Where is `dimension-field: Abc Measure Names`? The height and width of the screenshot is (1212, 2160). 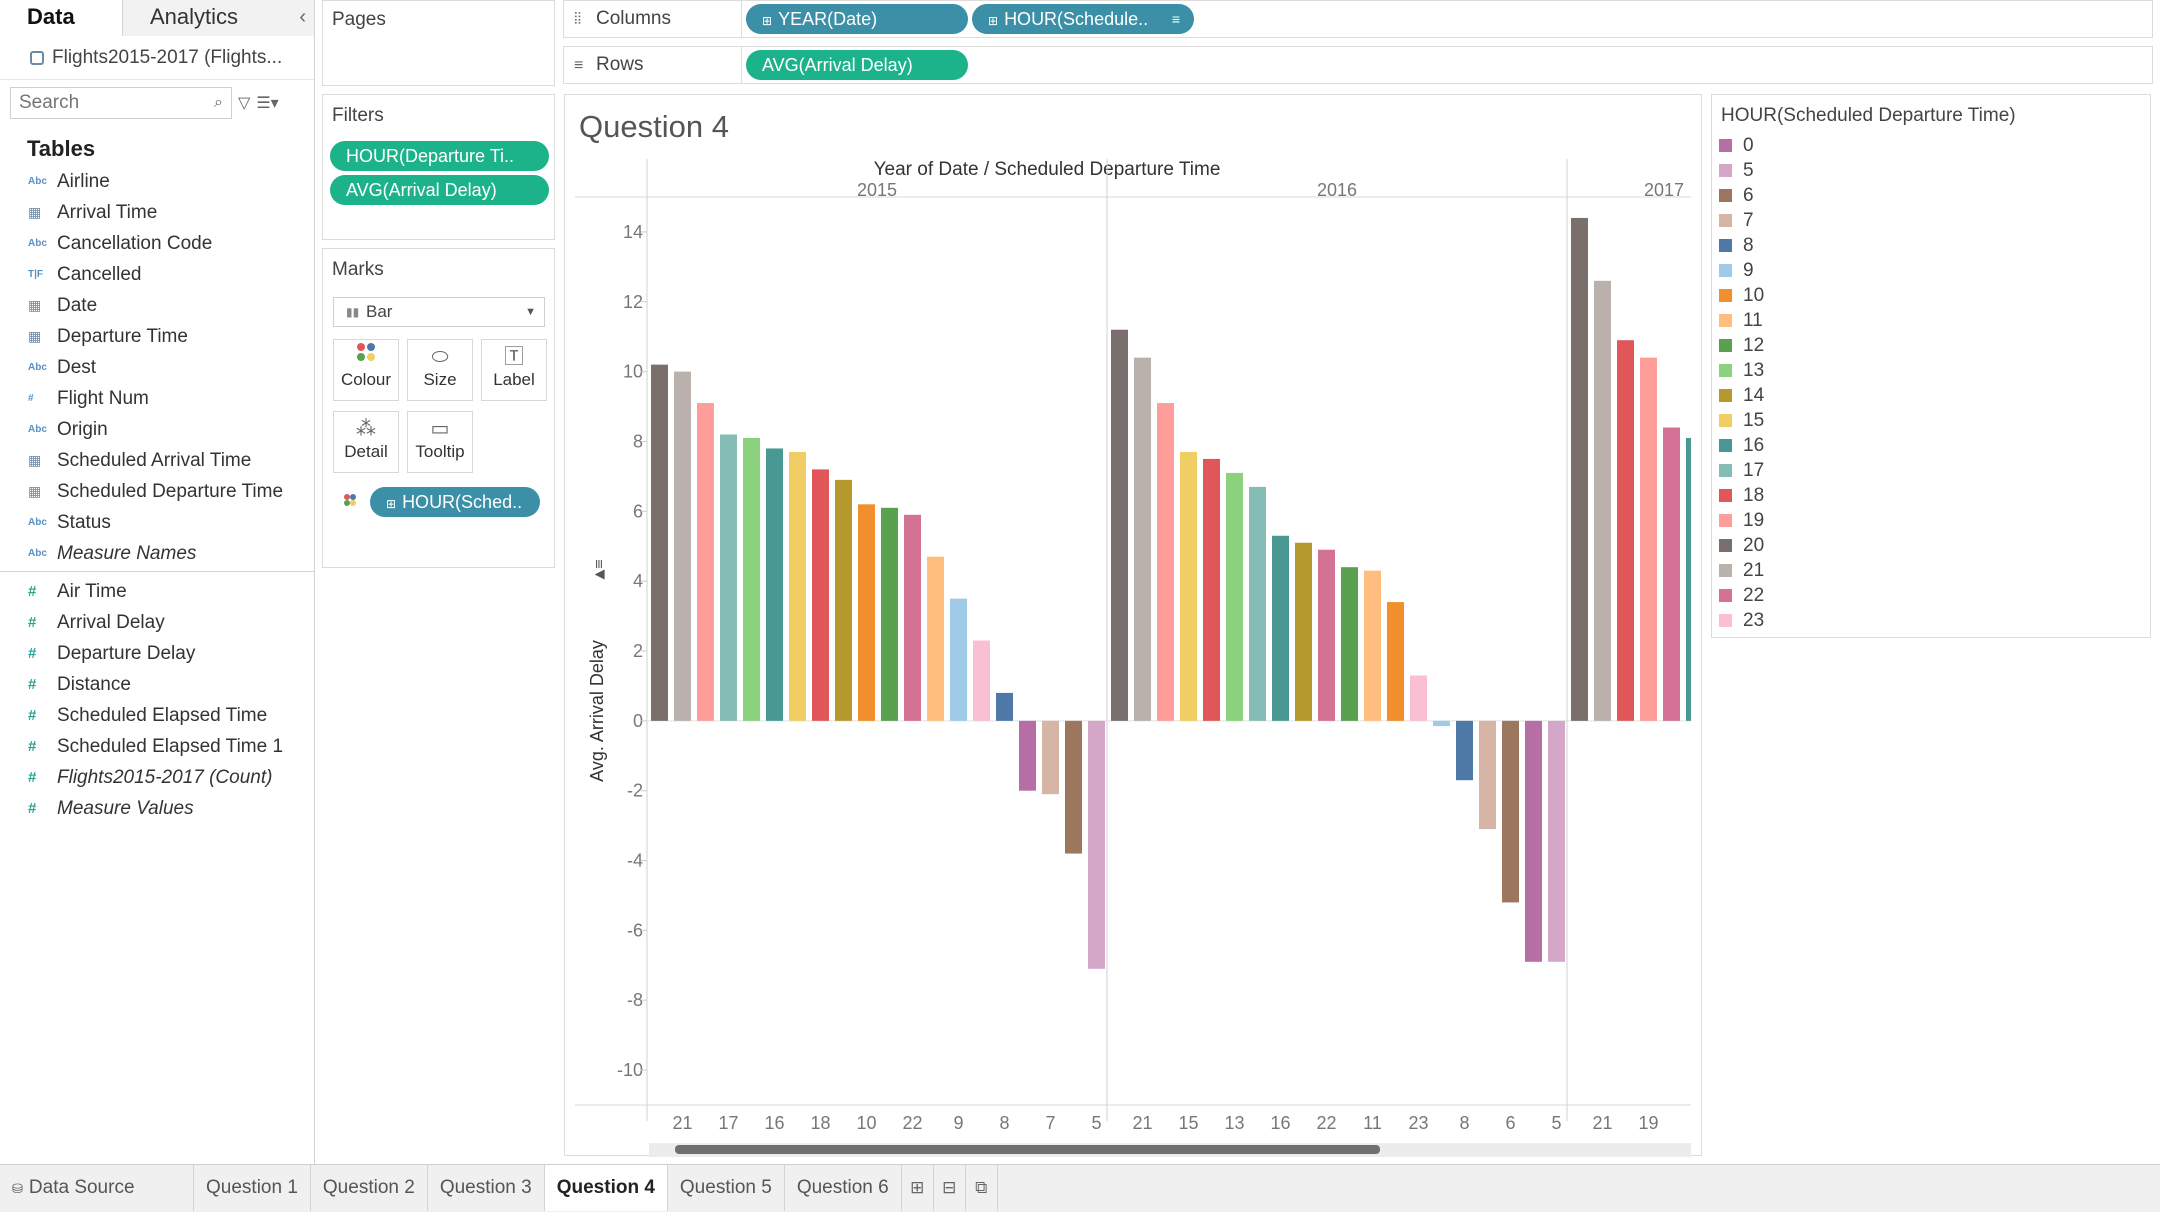
dimension-field: Abc Measure Names is located at coordinates (157, 553).